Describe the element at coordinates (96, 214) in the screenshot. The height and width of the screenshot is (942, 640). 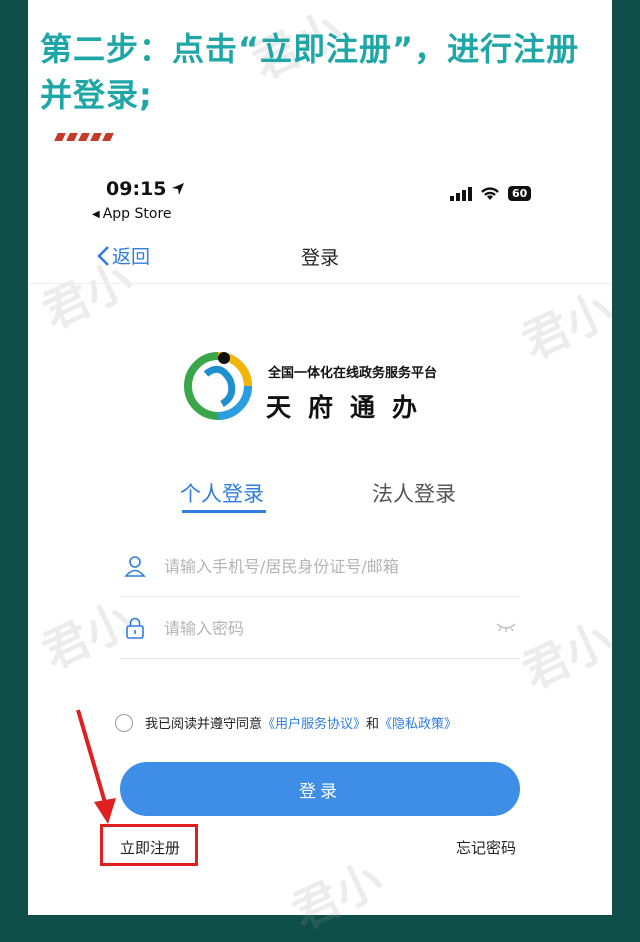
I see `back-triangle-icon: ◀` at that location.